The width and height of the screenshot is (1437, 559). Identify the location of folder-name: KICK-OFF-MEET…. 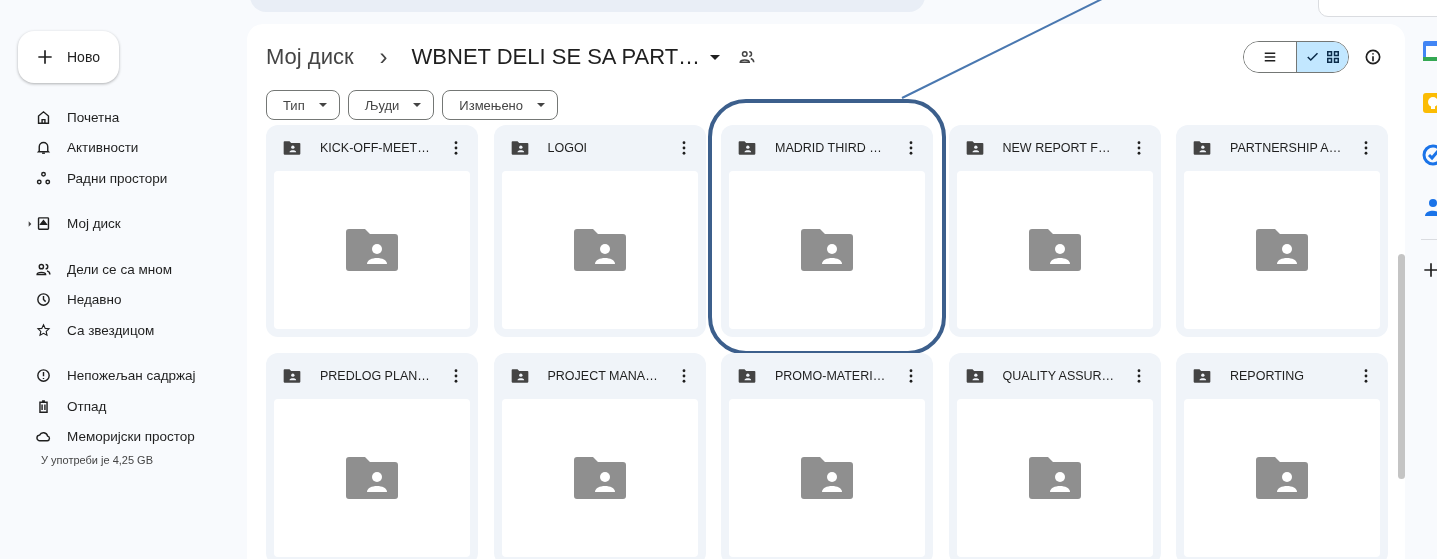
(375, 148).